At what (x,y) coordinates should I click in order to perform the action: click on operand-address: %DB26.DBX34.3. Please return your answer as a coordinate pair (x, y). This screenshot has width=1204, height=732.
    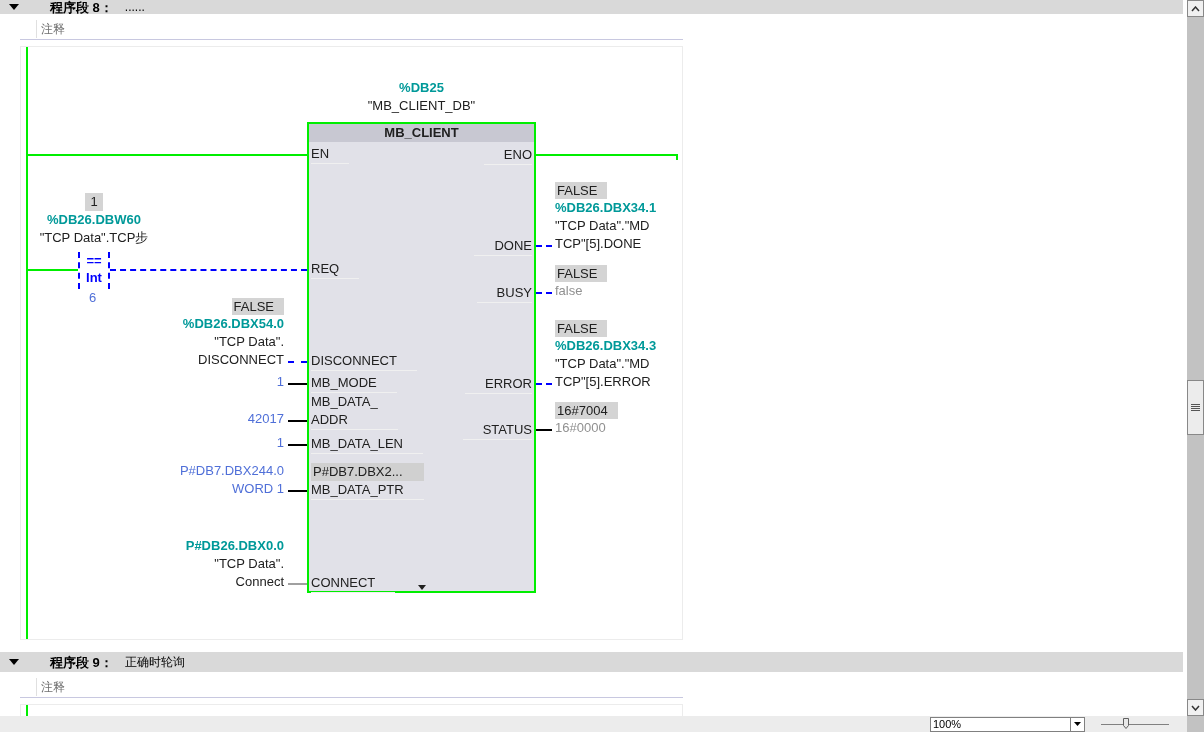
    Looking at the image, I should click on (606, 346).